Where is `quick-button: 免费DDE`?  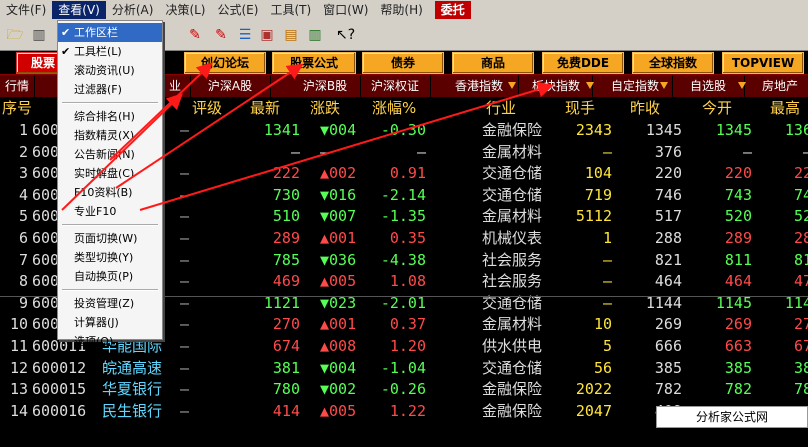
quick-button: 免费DDE is located at coordinates (583, 63).